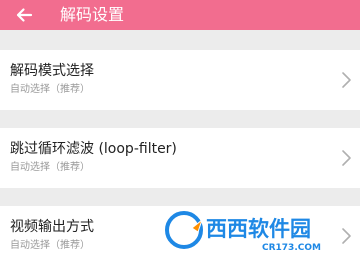 The image size is (360, 257). Describe the element at coordinates (92, 14) in the screenshot. I see `page-title: 解码设置` at that location.